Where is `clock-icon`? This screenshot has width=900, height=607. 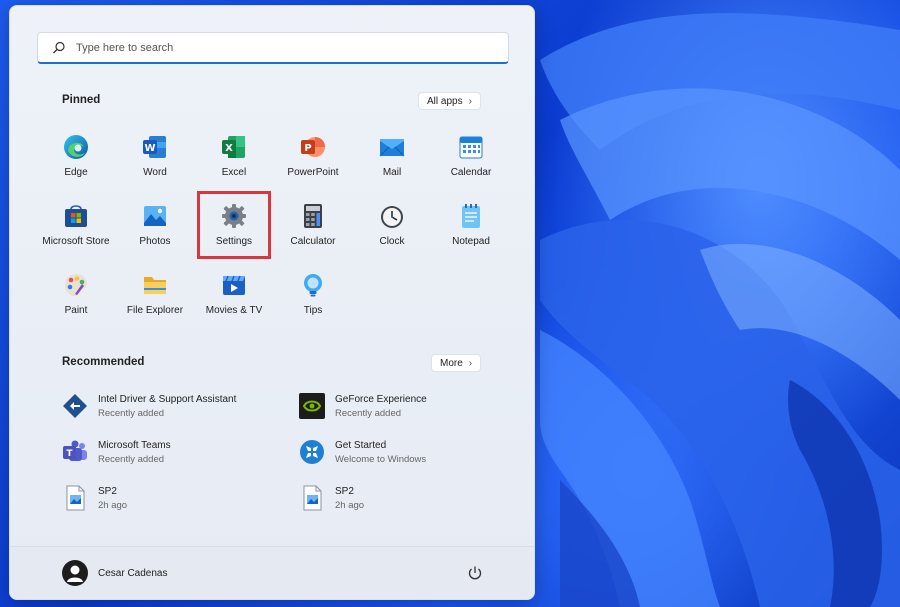
clock-icon is located at coordinates (392, 217).